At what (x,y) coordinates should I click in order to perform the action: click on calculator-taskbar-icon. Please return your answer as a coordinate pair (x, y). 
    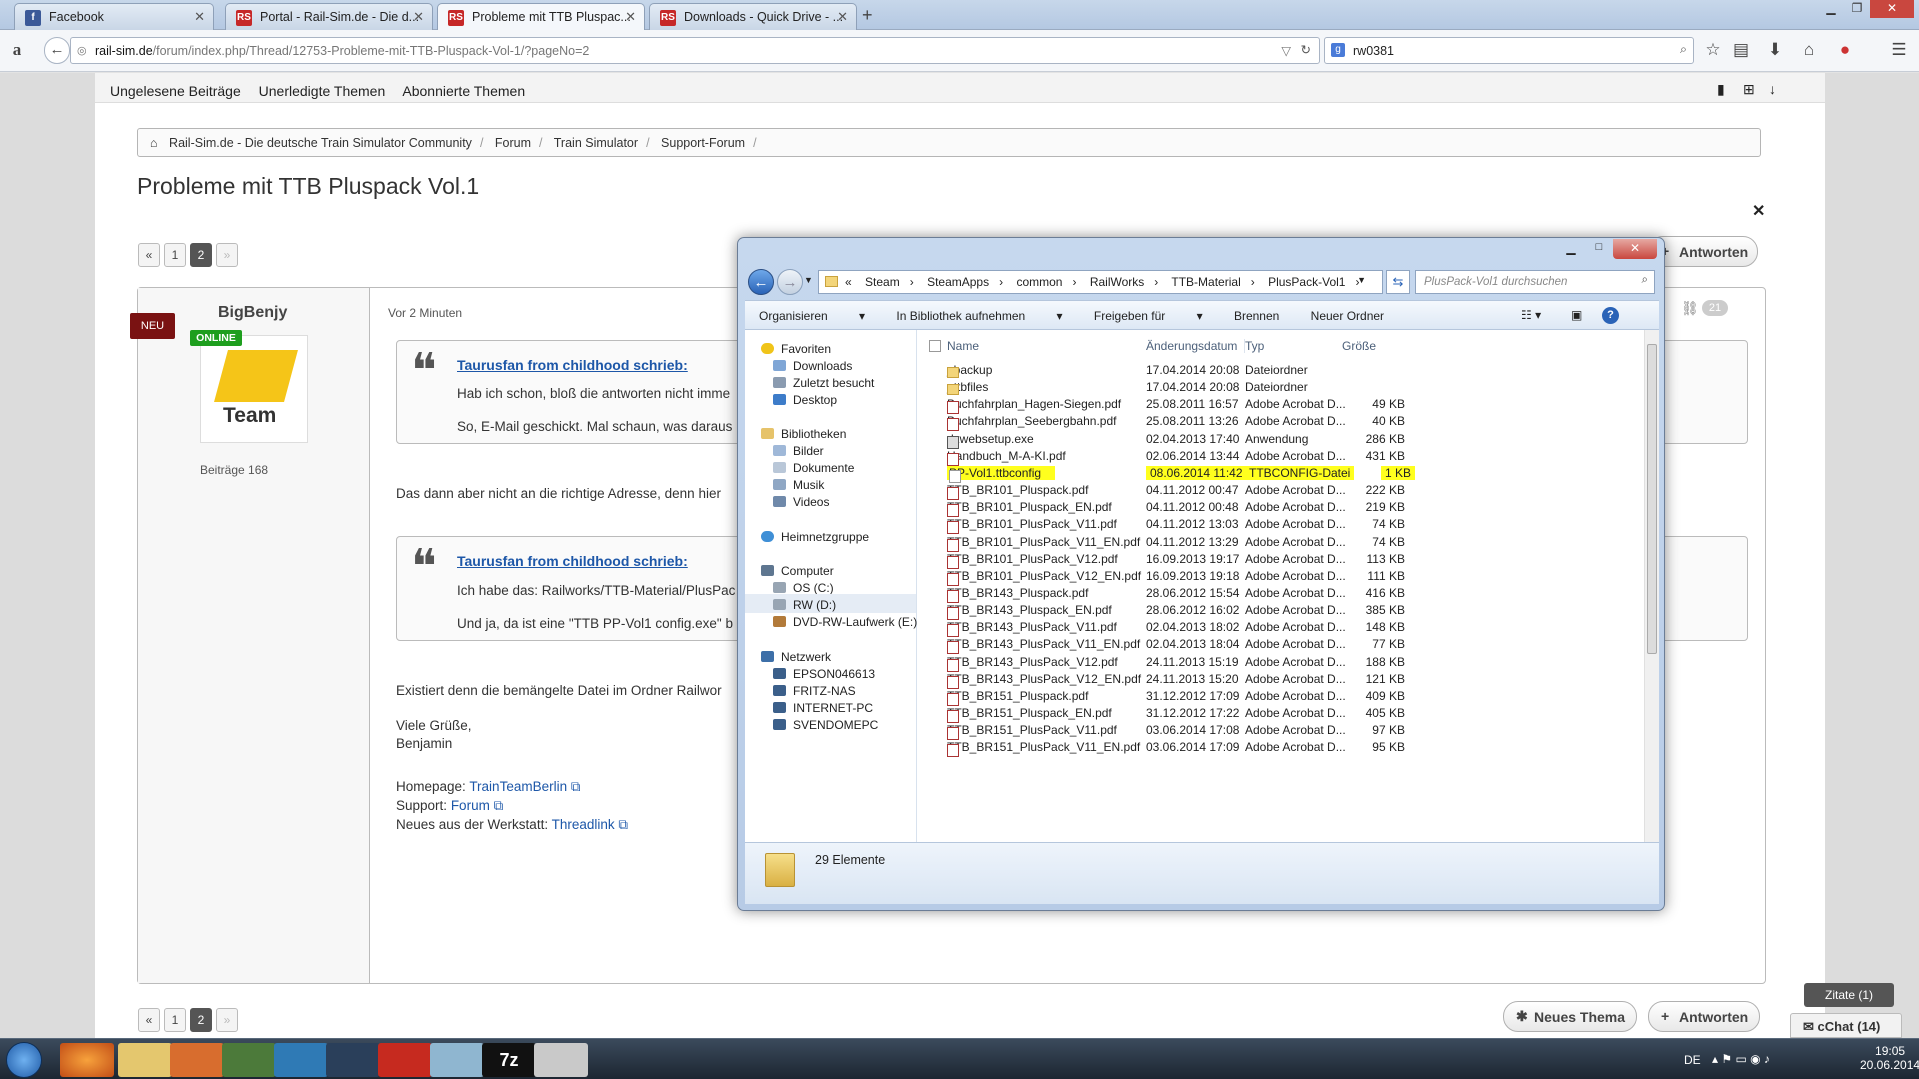
    Looking at the image, I should click on (561, 1060).